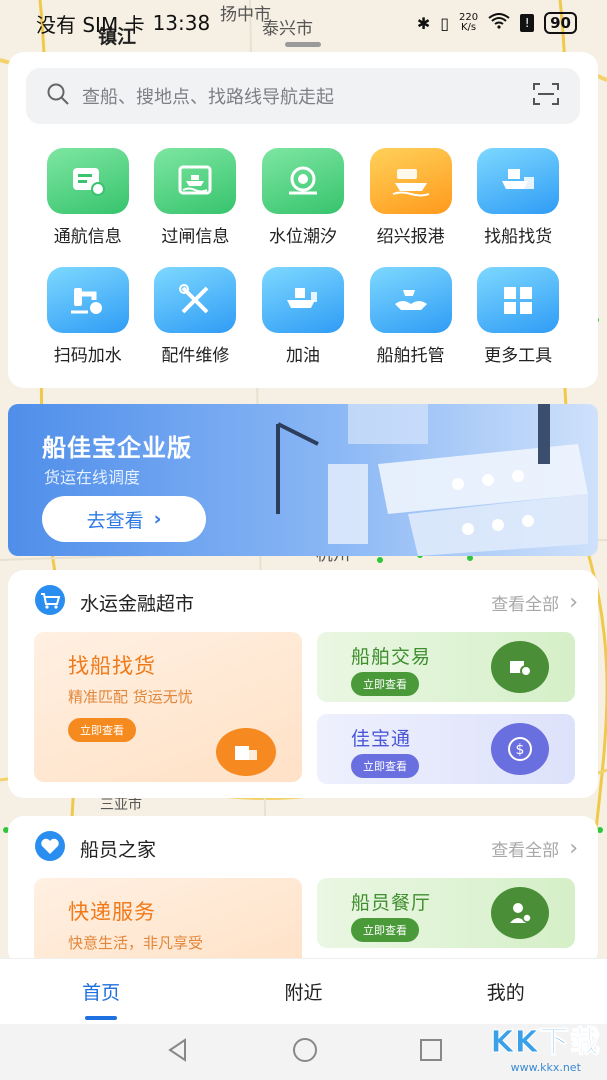 Image resolution: width=607 pixels, height=1080 pixels. I want to click on card-title: 佳宝通, so click(381, 739).